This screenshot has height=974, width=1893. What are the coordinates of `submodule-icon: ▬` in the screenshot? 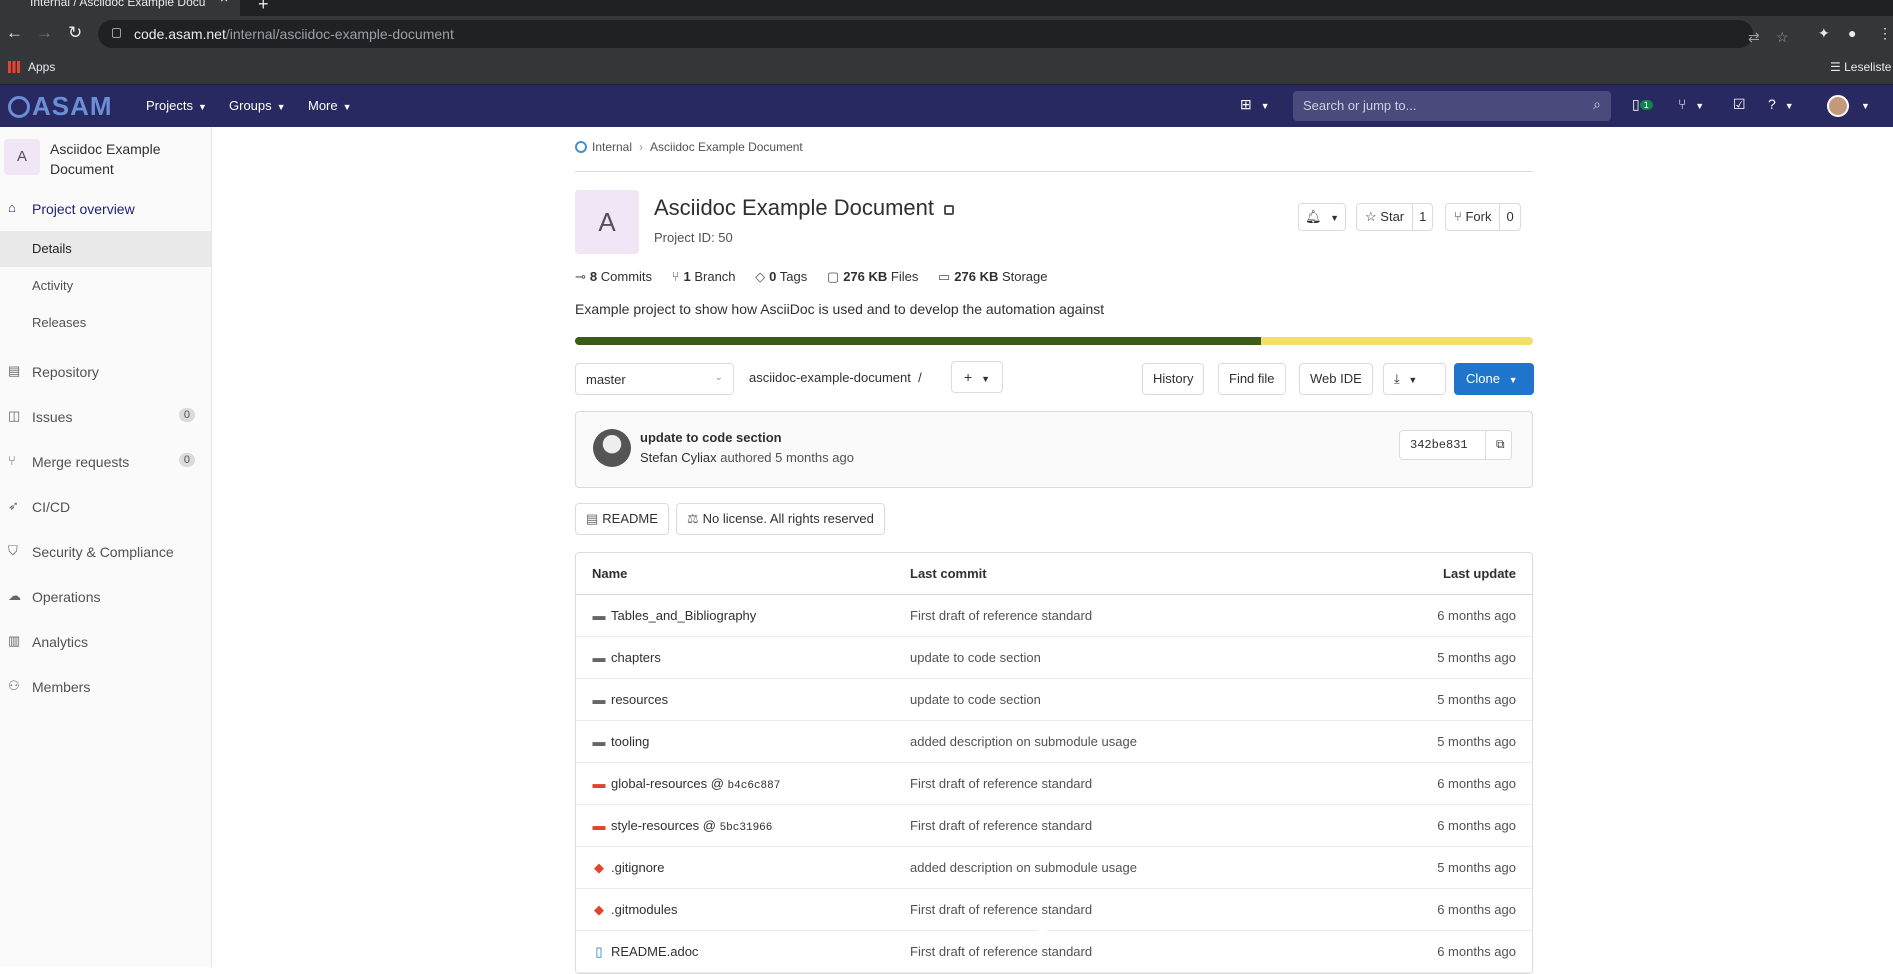 It's located at (599, 783).